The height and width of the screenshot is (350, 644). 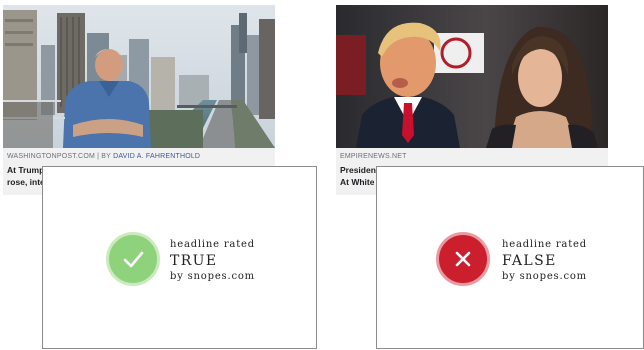 I want to click on headline-line-2: At White, so click(x=357, y=182).